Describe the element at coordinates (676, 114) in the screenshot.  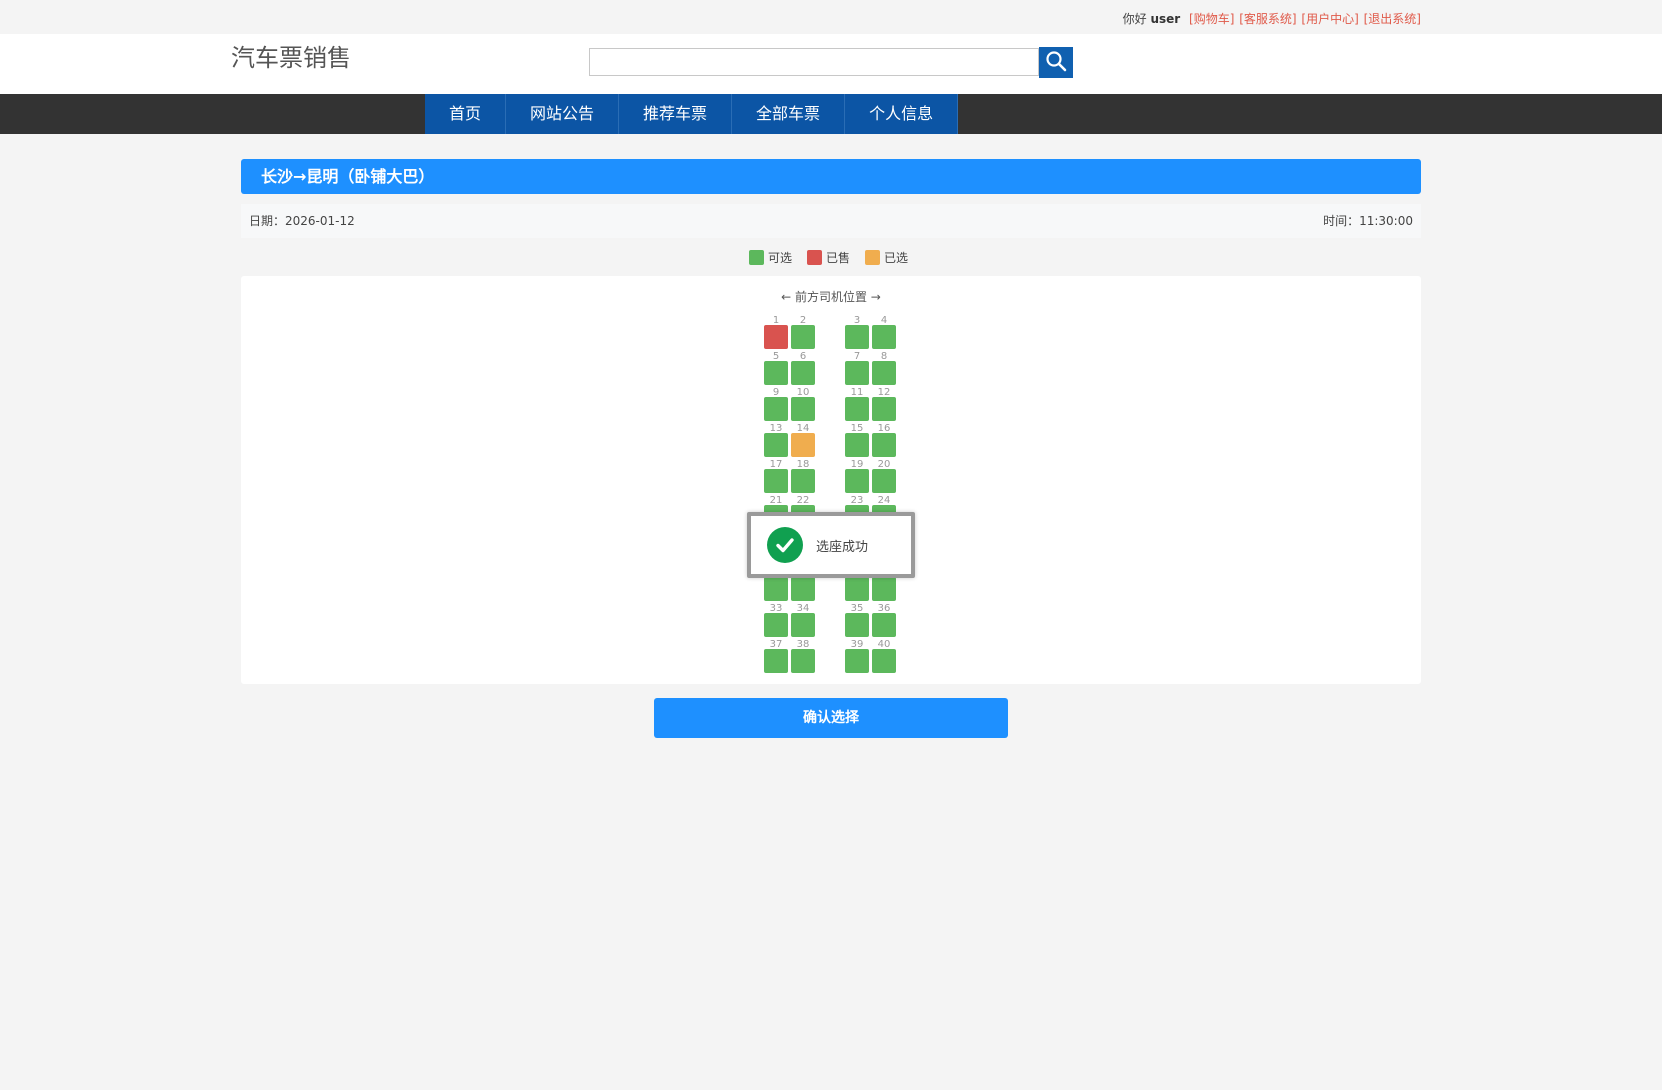
I see `nav-recommended-tickets: 推荐车票` at that location.